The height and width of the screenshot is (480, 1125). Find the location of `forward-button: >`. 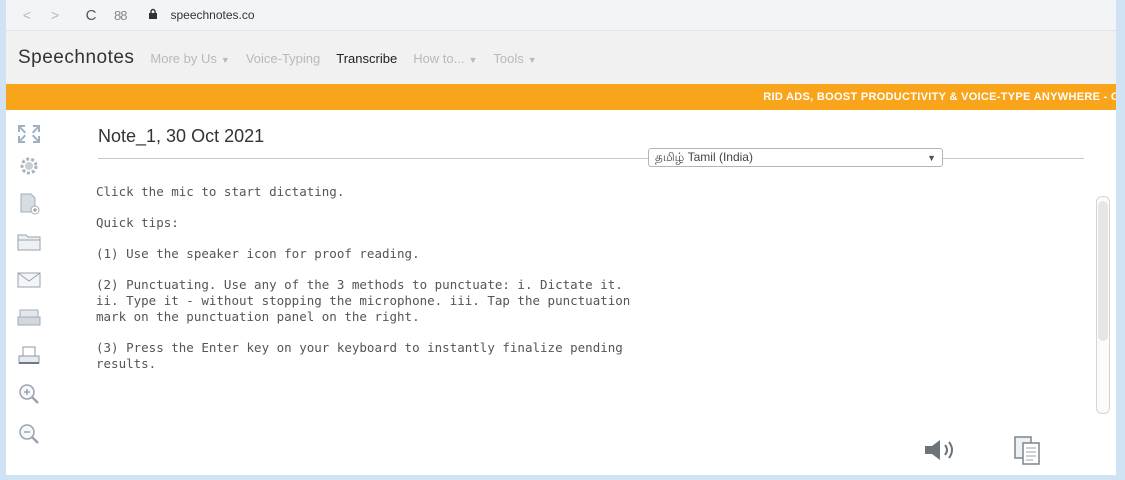

forward-button: > is located at coordinates (55, 15).